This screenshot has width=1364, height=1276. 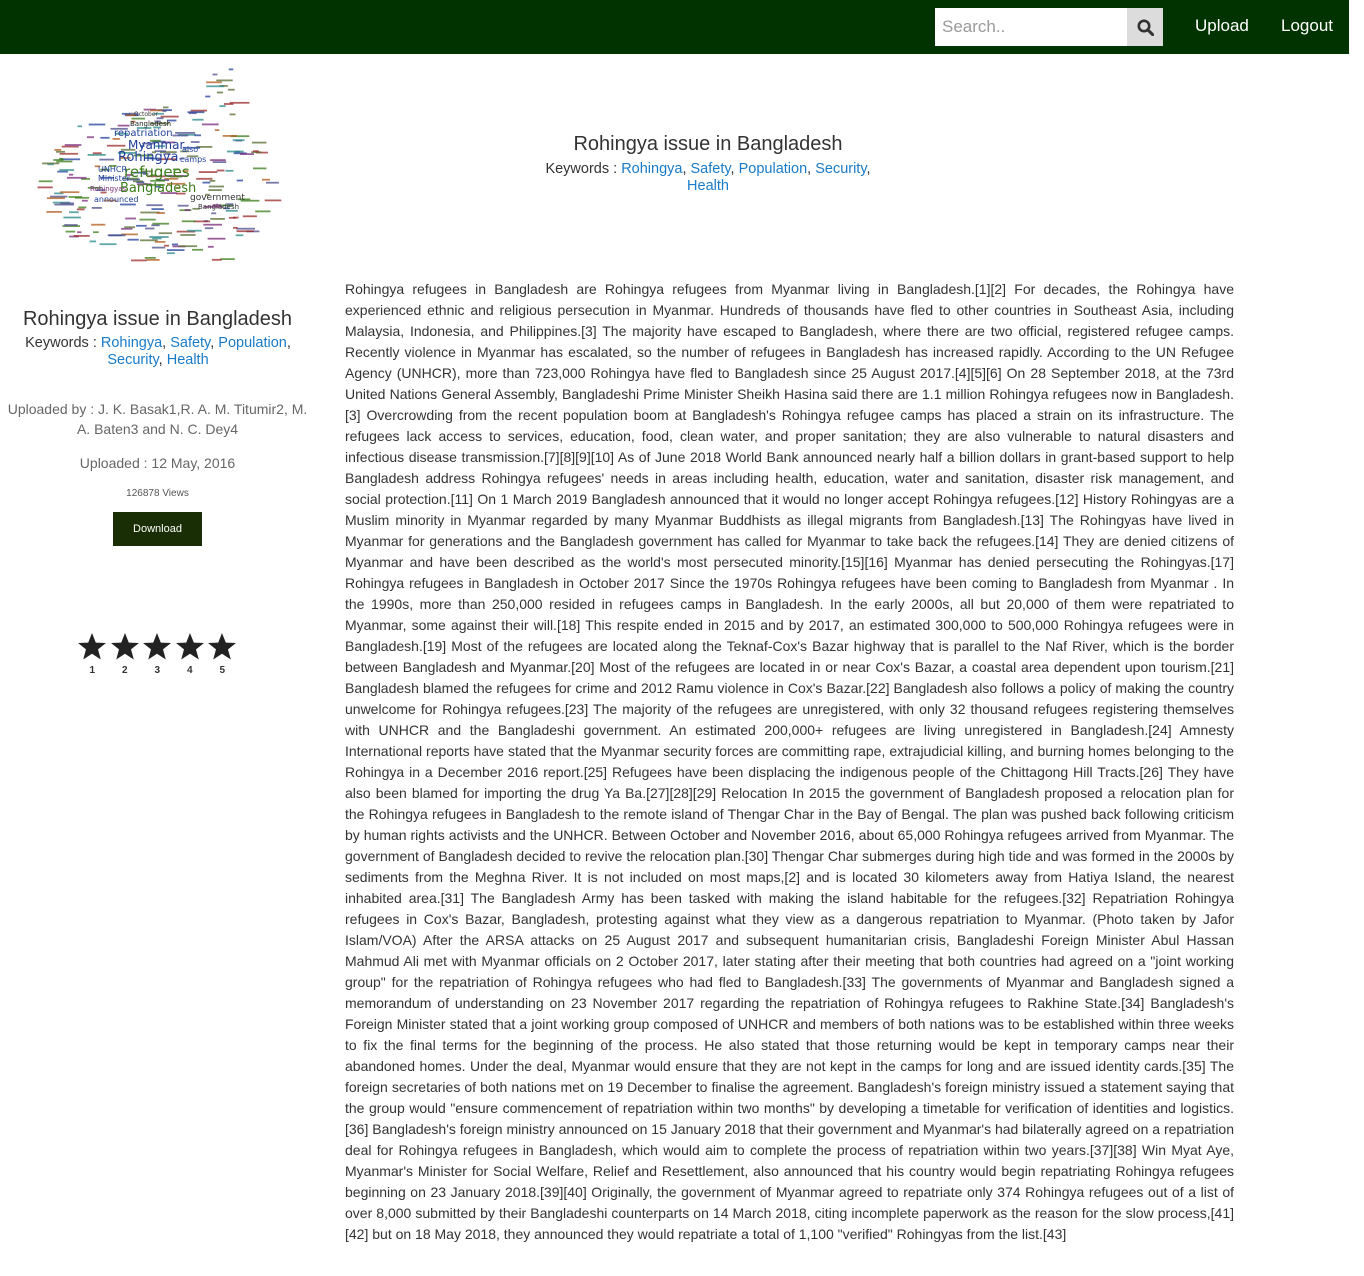 I want to click on uploaded-by-label: Uploaded by :, so click(x=52, y=409).